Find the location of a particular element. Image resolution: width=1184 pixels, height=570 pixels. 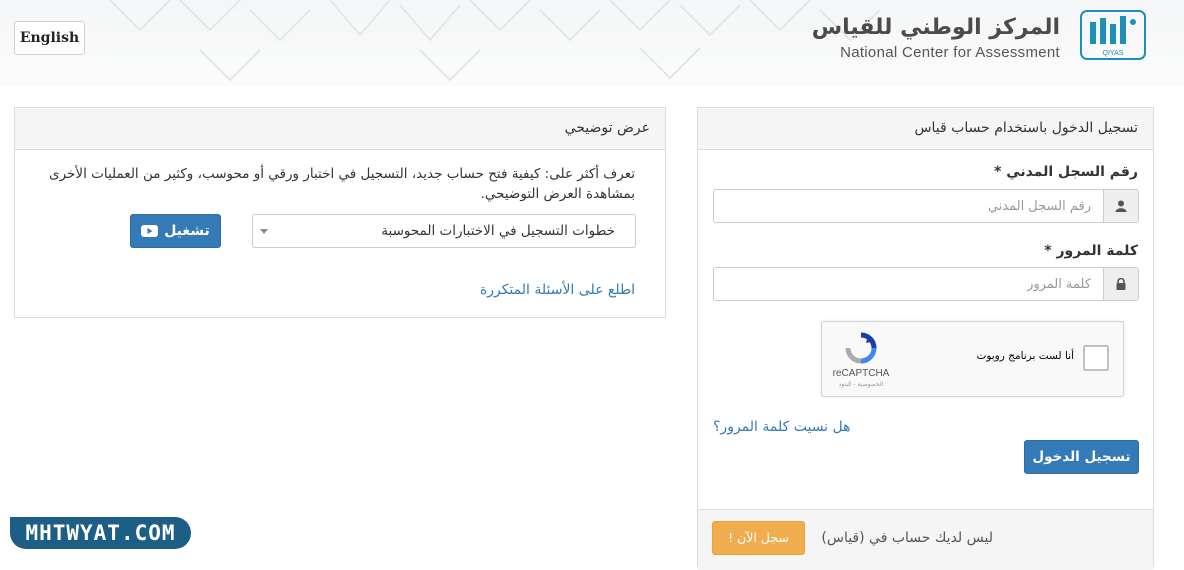

register-now-button: سجل الآن ! is located at coordinates (758, 538).